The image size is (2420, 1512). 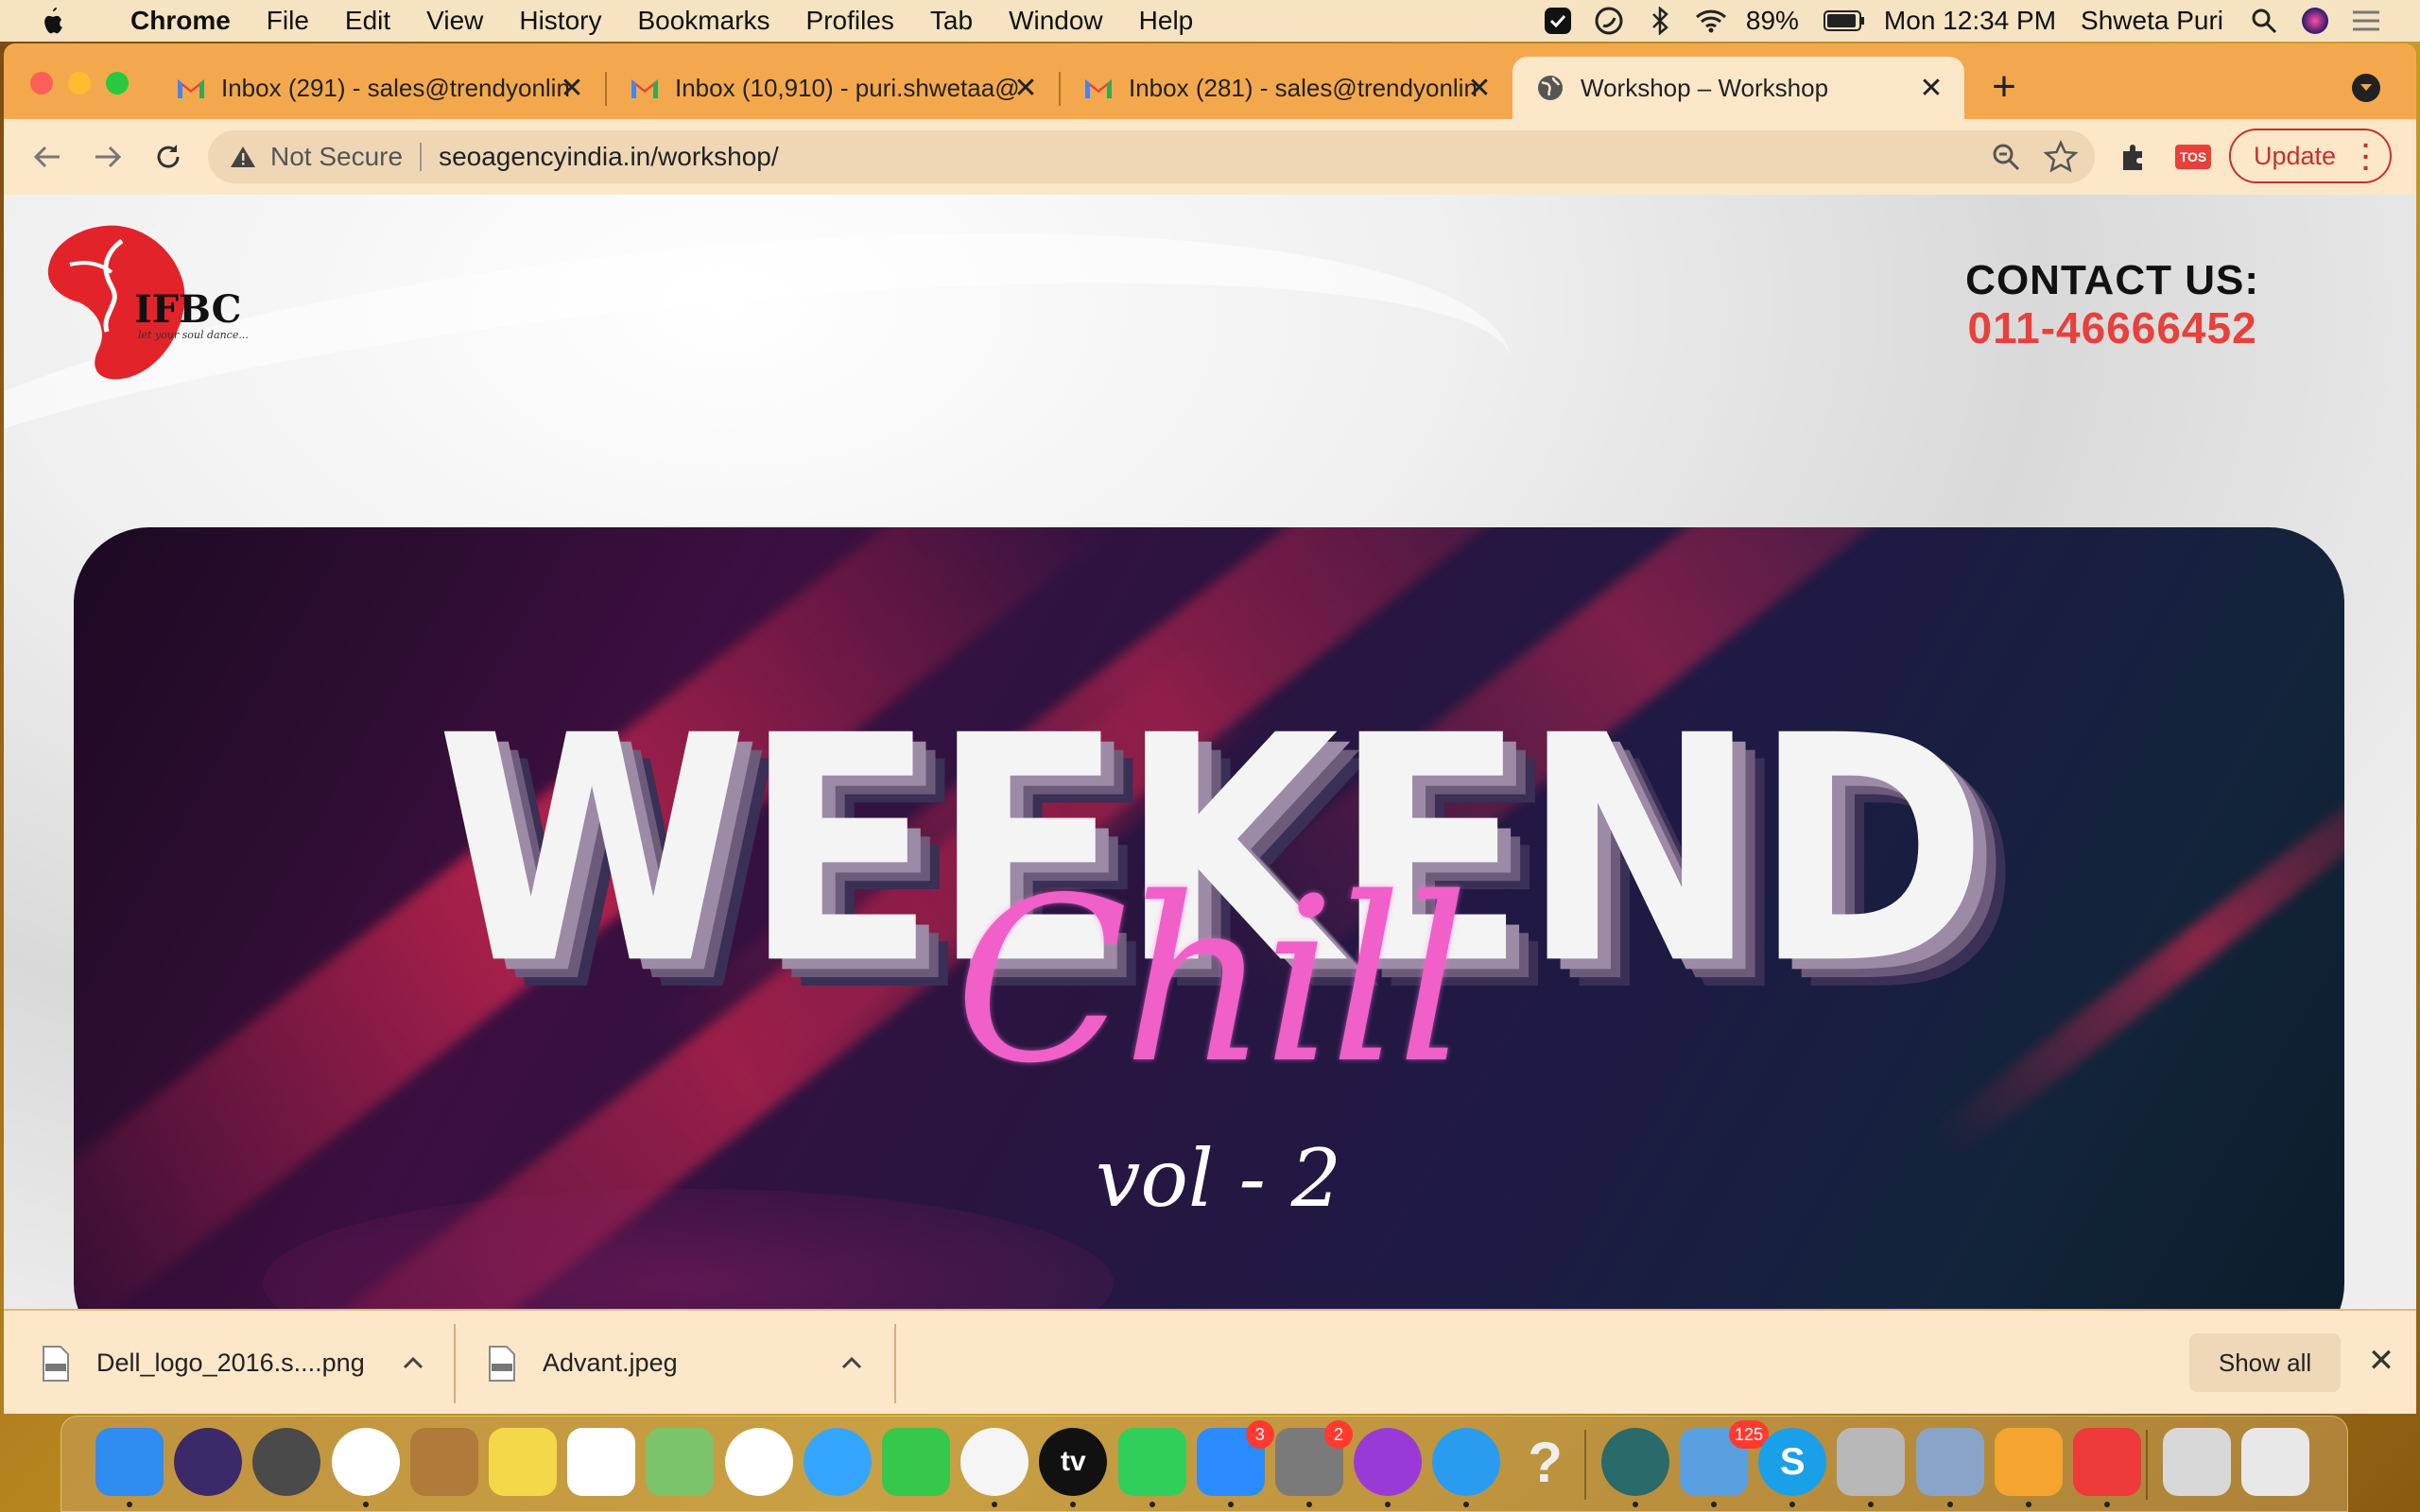 What do you see at coordinates (1949, 1462) in the screenshot?
I see `dock-preview-icon` at bounding box center [1949, 1462].